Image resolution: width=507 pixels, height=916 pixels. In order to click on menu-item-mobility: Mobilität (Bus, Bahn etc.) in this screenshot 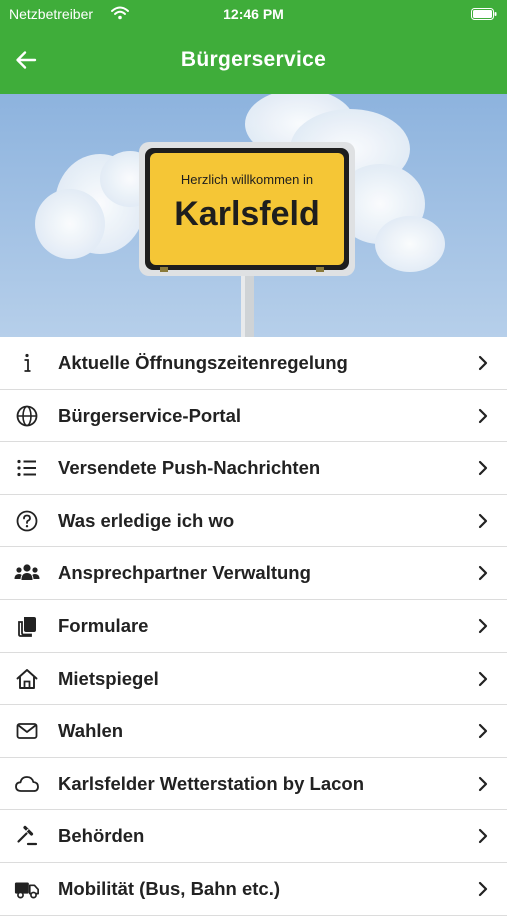, I will do `click(253, 889)`.